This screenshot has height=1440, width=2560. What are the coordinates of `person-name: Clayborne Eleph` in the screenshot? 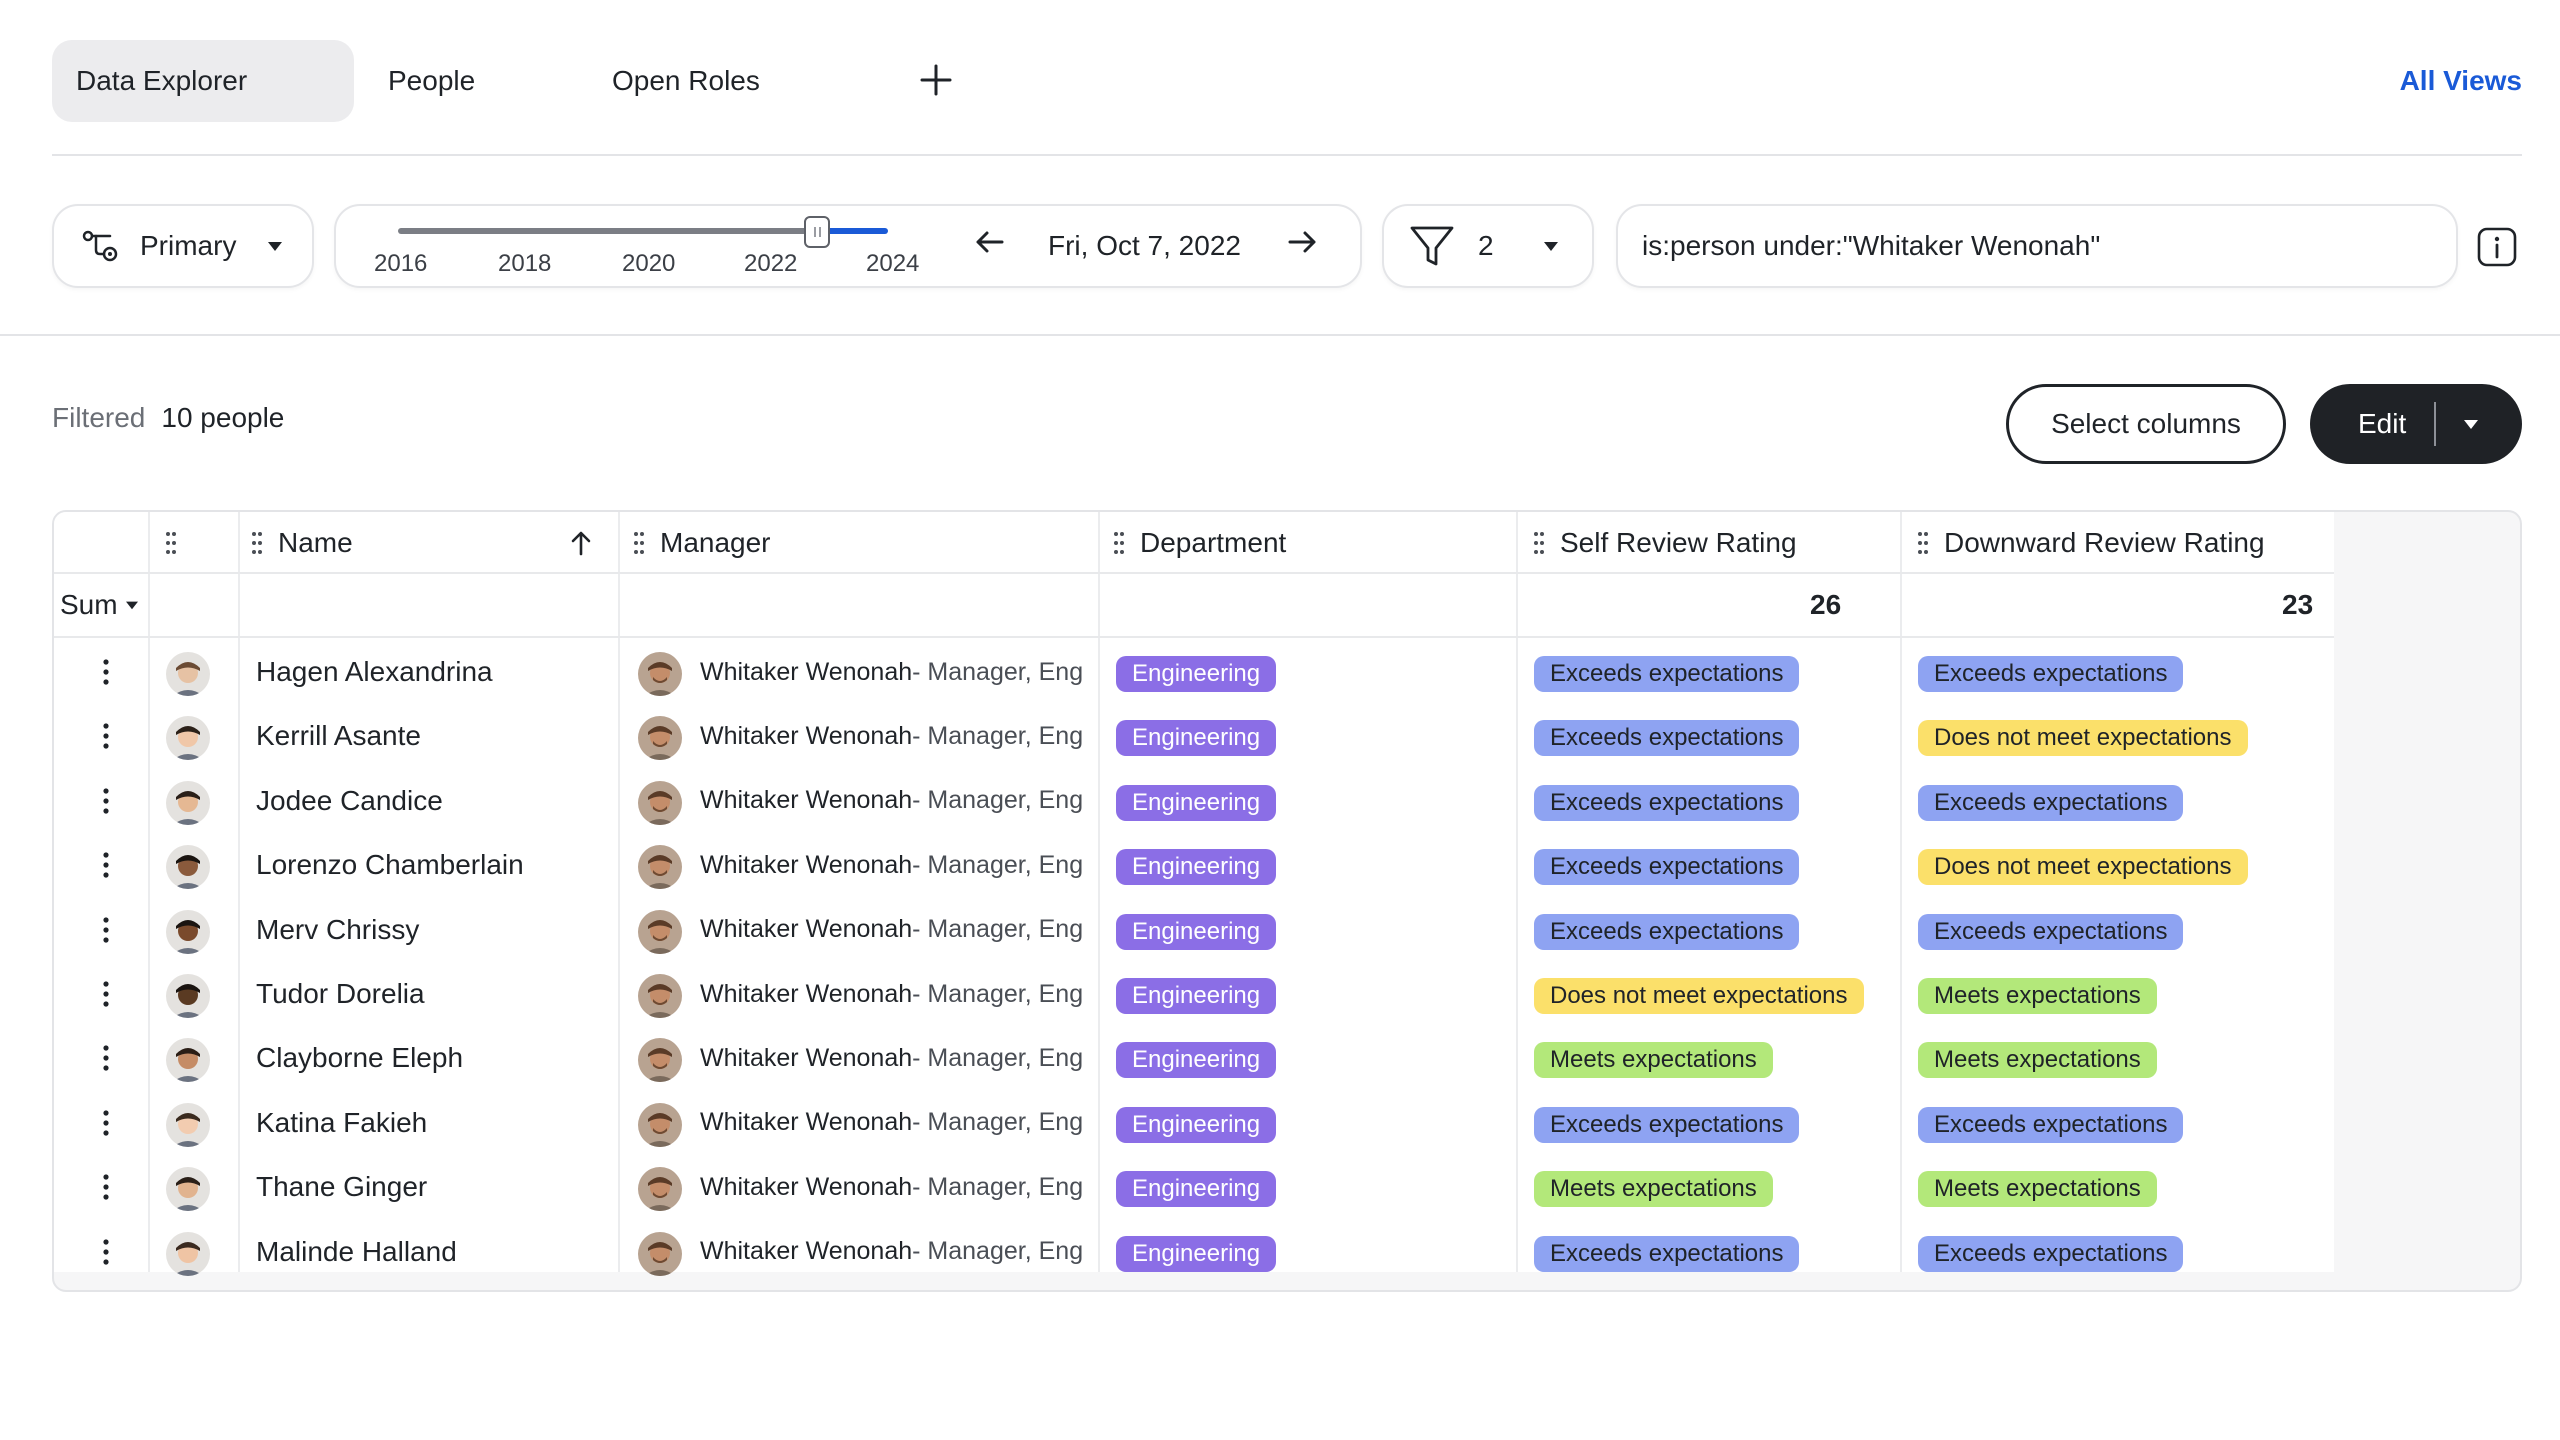 It's located at (359, 1058).